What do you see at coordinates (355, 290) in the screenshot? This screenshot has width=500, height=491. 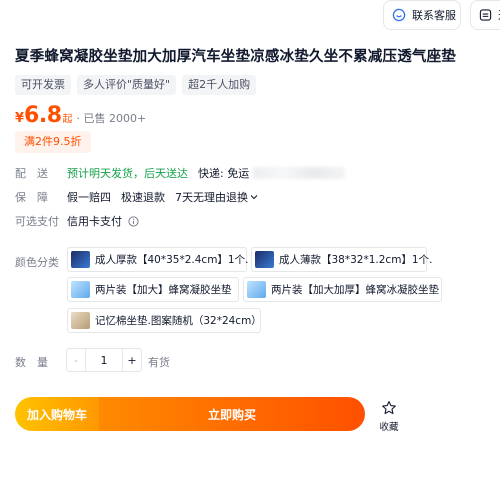 I see `sku-label: 两片装【加大加厚】蜂窝冰凝胶坐垫` at bounding box center [355, 290].